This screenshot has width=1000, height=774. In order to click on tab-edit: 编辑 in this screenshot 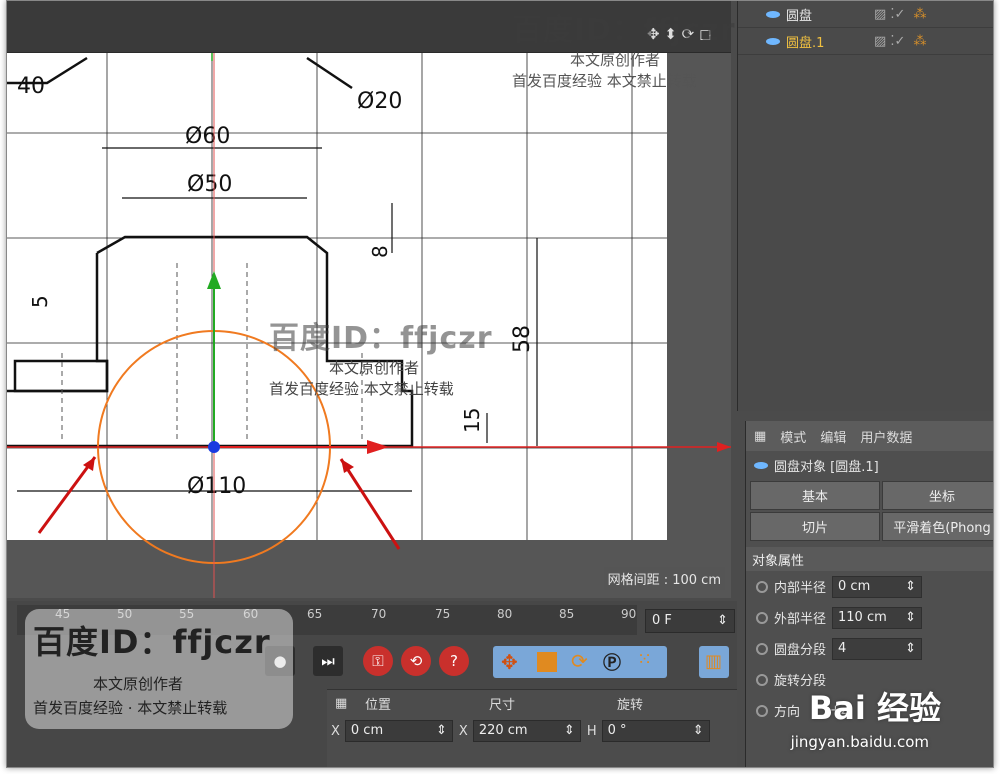, I will do `click(833, 436)`.